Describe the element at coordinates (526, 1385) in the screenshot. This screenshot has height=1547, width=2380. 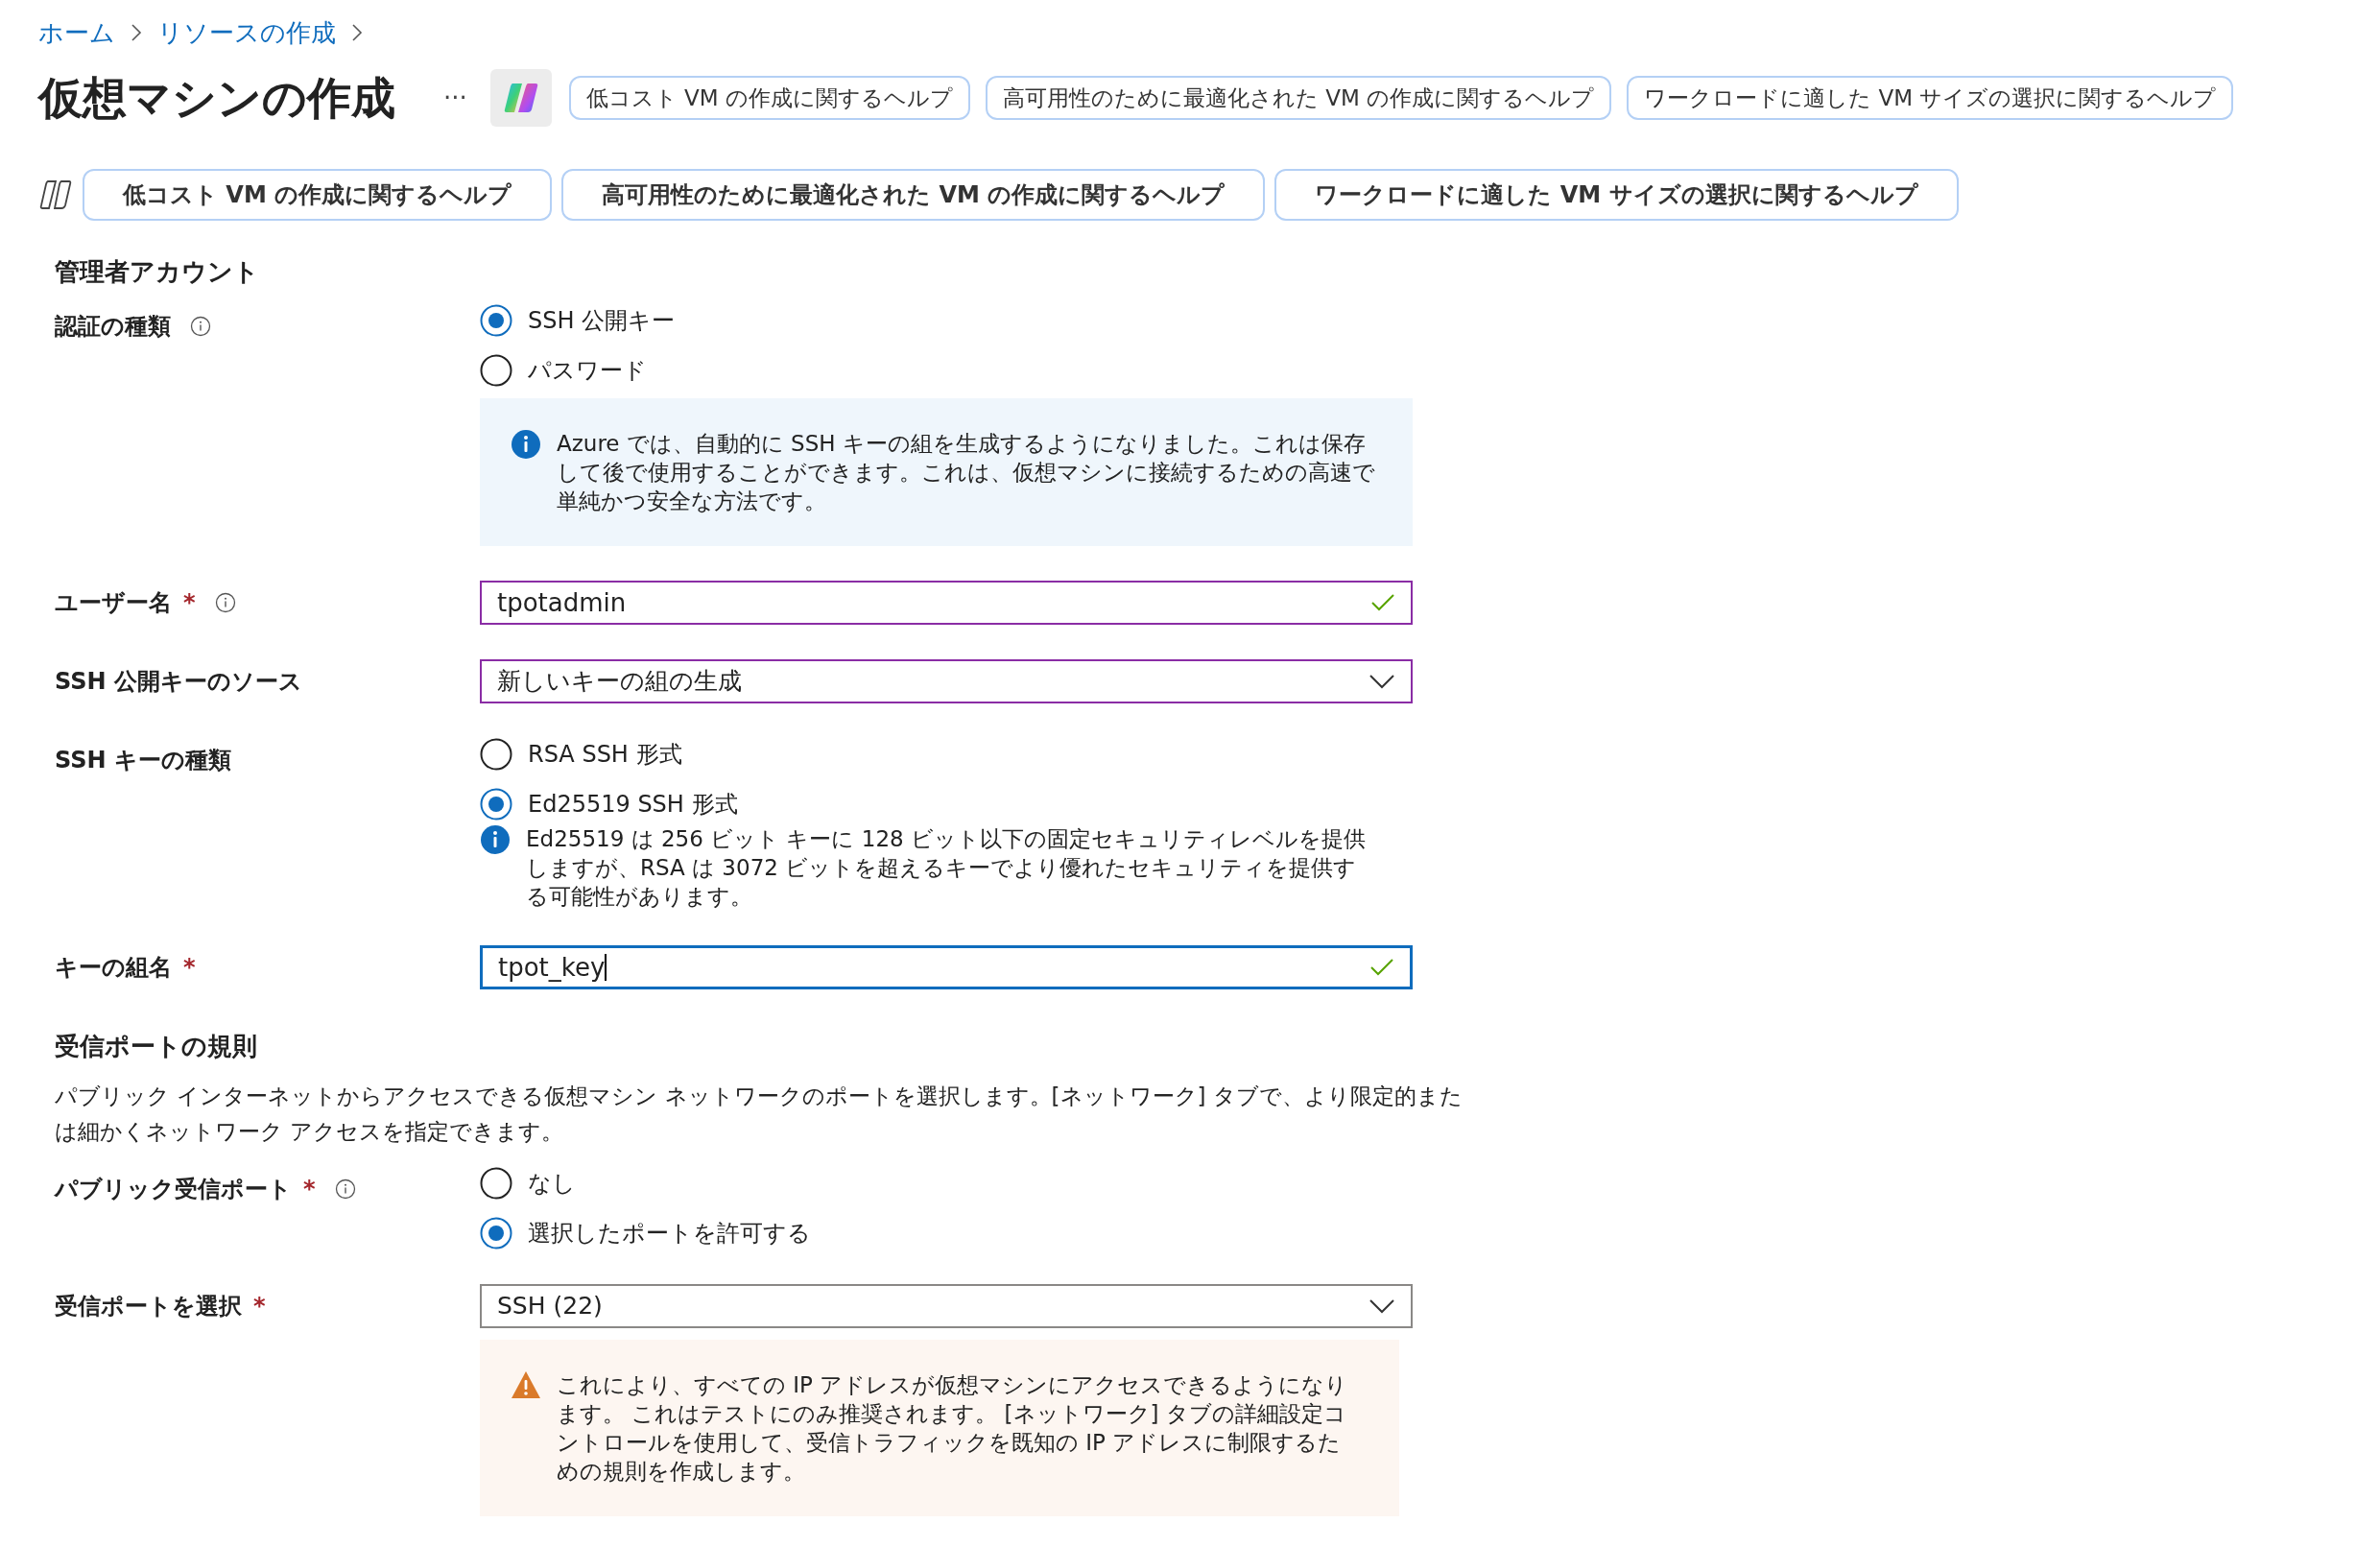
I see `warning-icon` at that location.